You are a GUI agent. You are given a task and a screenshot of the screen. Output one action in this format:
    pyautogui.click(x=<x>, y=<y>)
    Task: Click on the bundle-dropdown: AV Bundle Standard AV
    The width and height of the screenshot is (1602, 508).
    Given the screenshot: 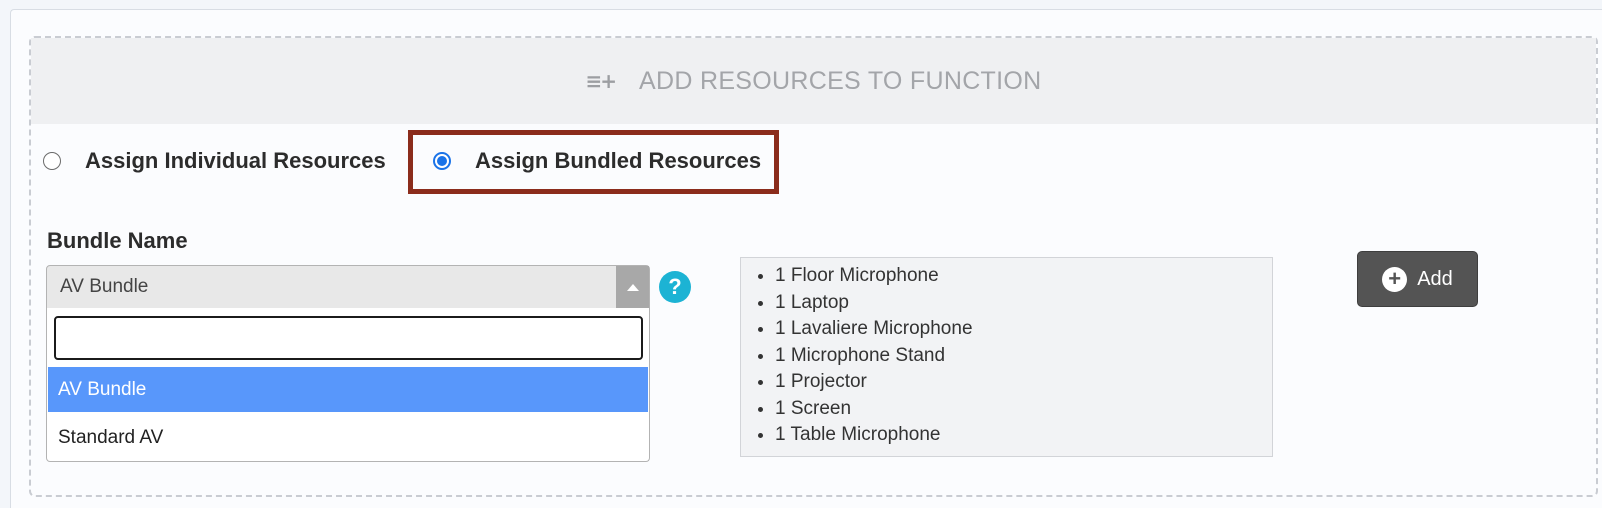 What is the action you would take?
    pyautogui.click(x=348, y=385)
    